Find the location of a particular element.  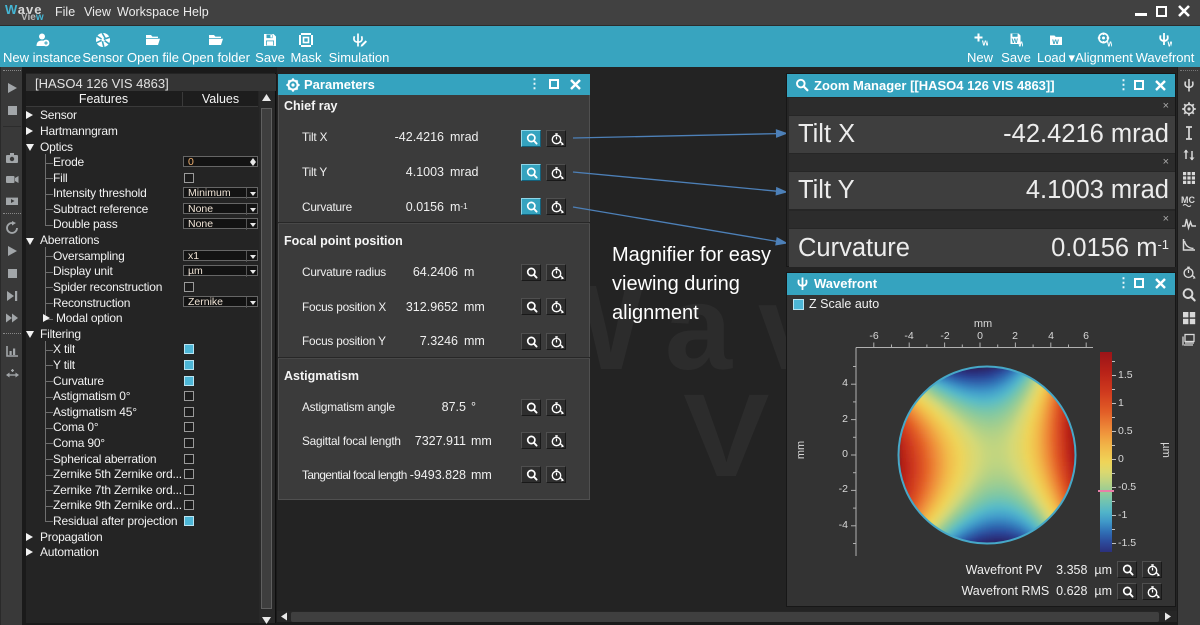

svg-text: MC is located at coordinates (1188, 200).